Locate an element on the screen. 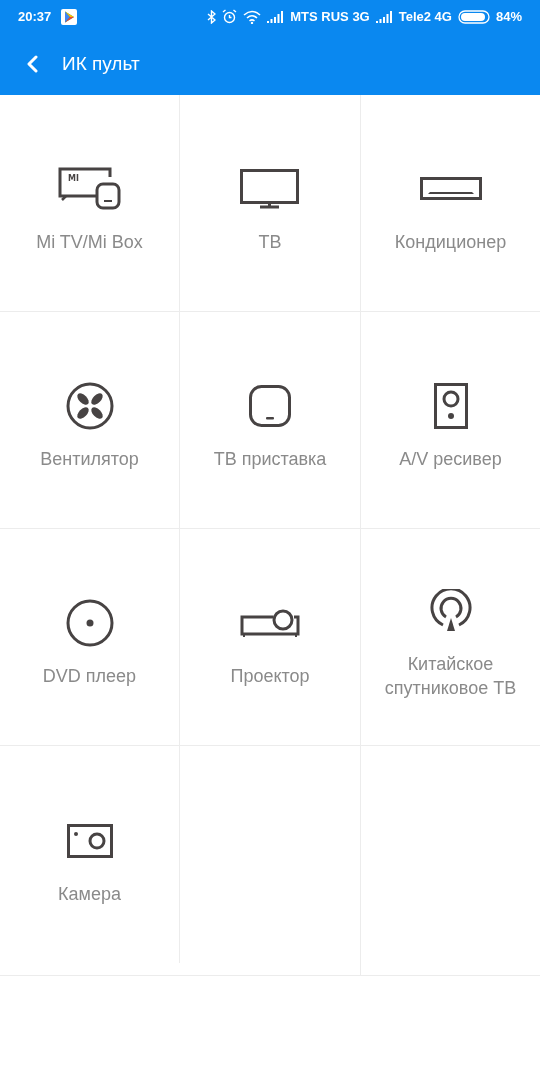 The height and width of the screenshot is (1080, 540). air-conditioner-icon is located at coordinates (450, 189).